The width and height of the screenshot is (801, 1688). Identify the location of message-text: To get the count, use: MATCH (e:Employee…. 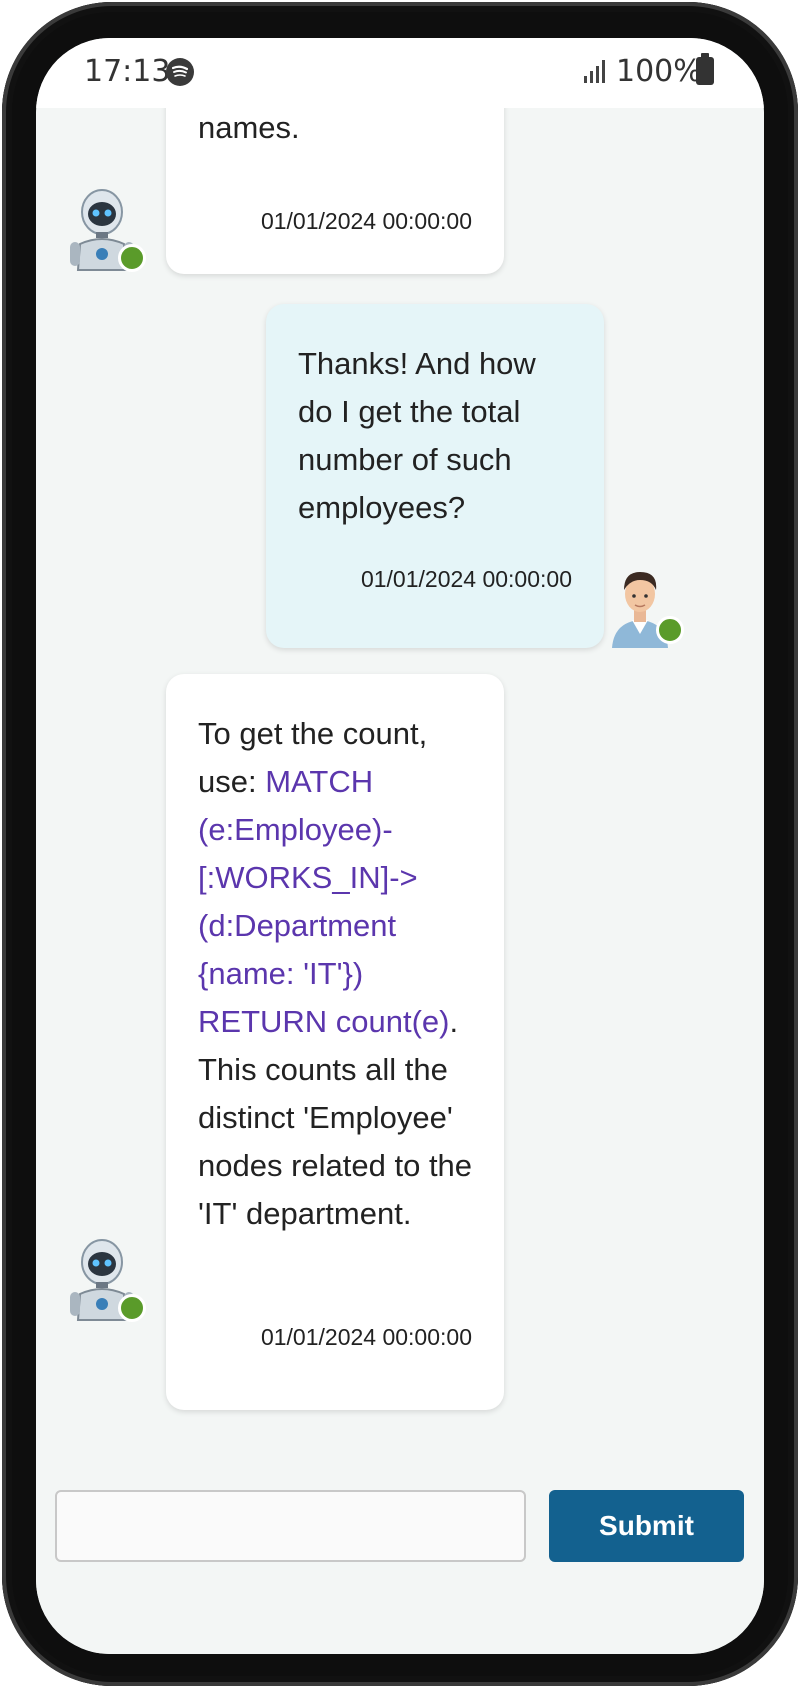
(343, 974).